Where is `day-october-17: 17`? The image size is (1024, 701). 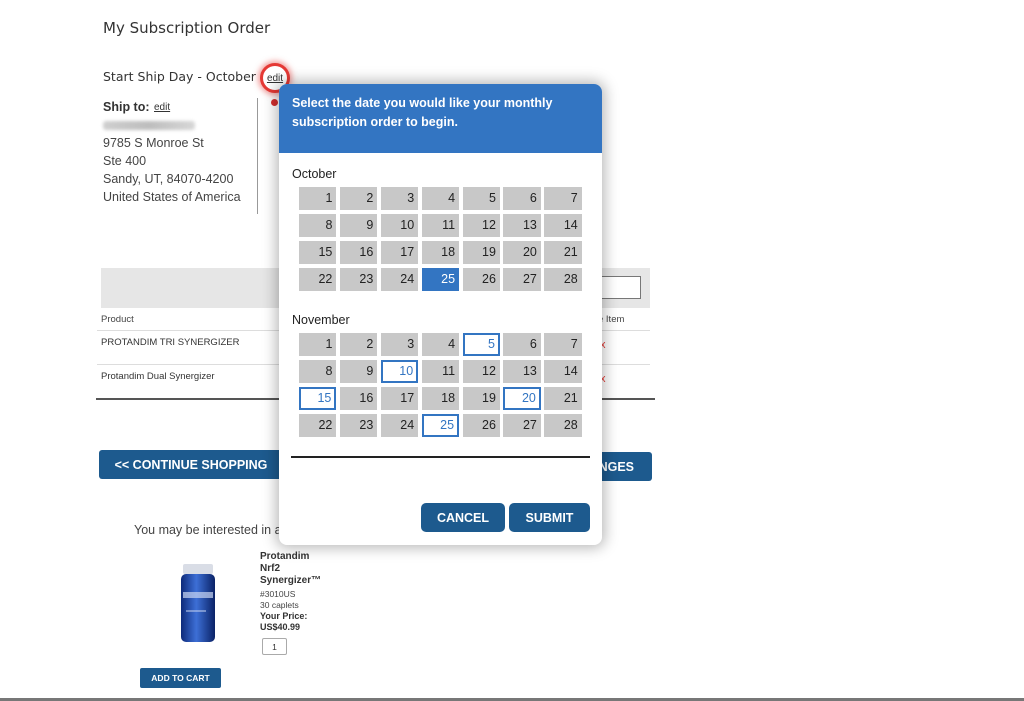
day-october-17: 17 is located at coordinates (399, 252).